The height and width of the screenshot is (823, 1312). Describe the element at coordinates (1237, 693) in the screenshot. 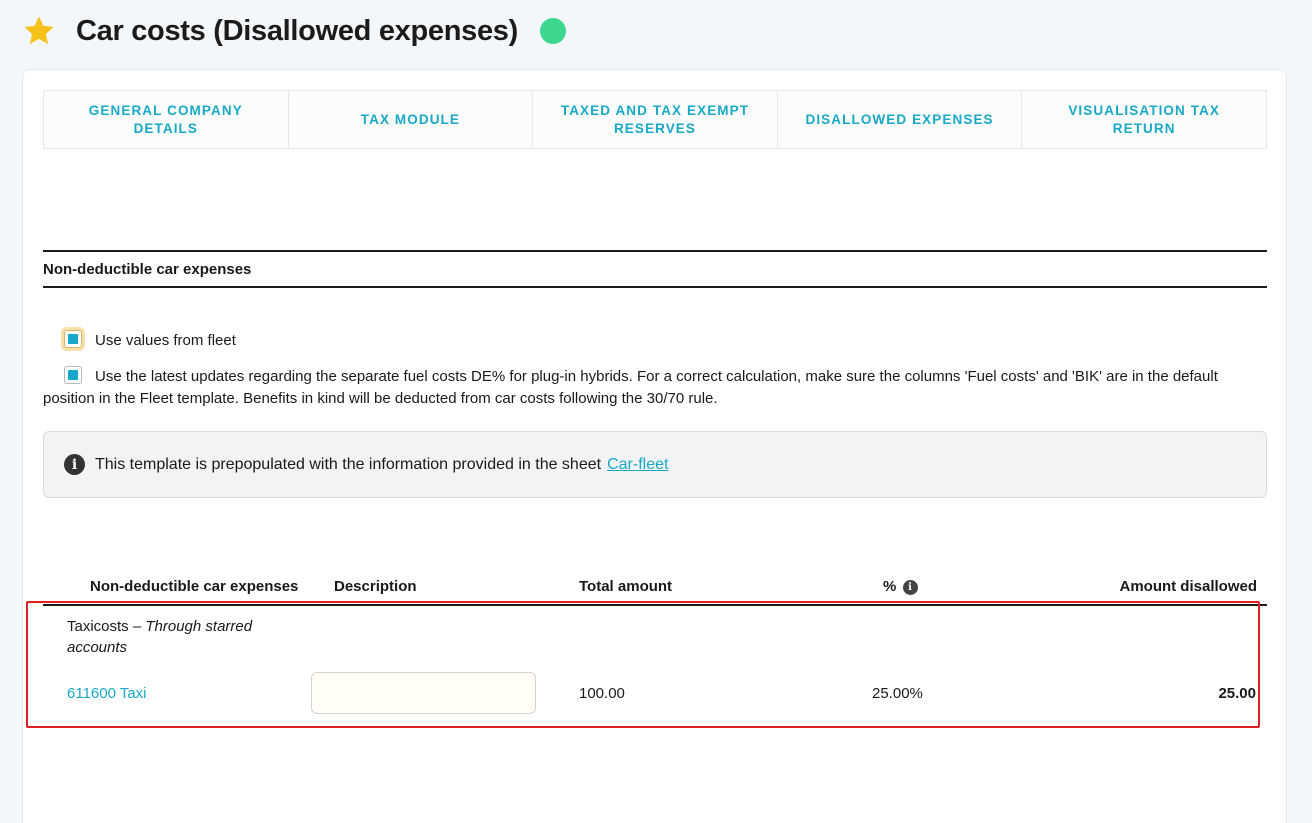

I see `amount-disallowed: 25.00` at that location.